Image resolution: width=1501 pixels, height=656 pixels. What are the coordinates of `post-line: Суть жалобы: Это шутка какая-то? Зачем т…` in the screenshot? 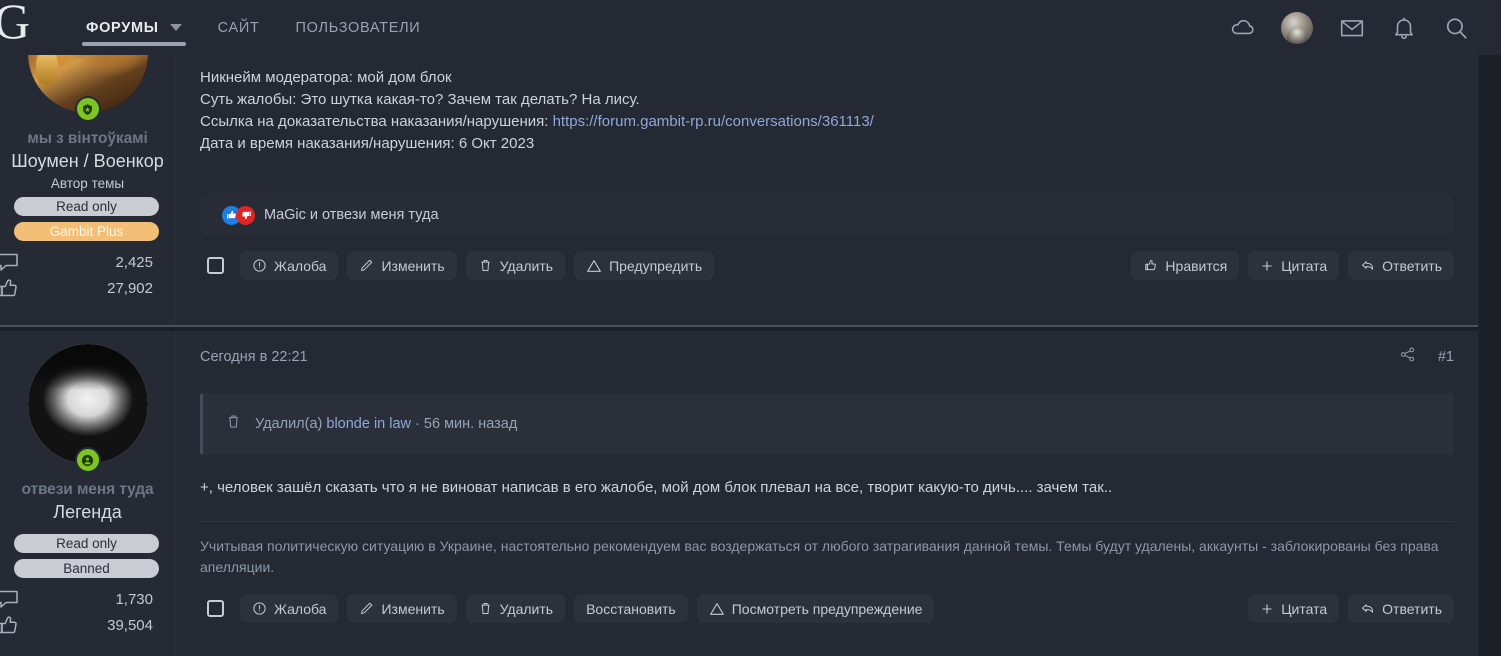 It's located at (420, 99).